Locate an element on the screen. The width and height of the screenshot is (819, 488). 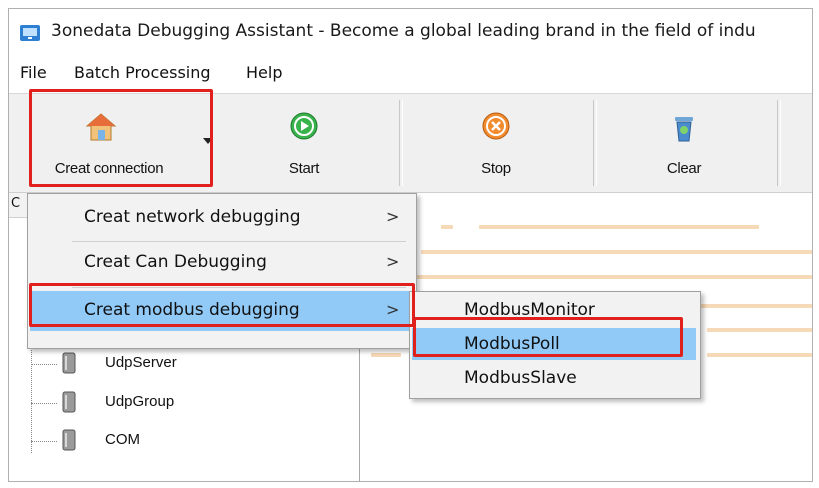
menu-item-label: Creat Can Debugging is located at coordinates (175, 262).